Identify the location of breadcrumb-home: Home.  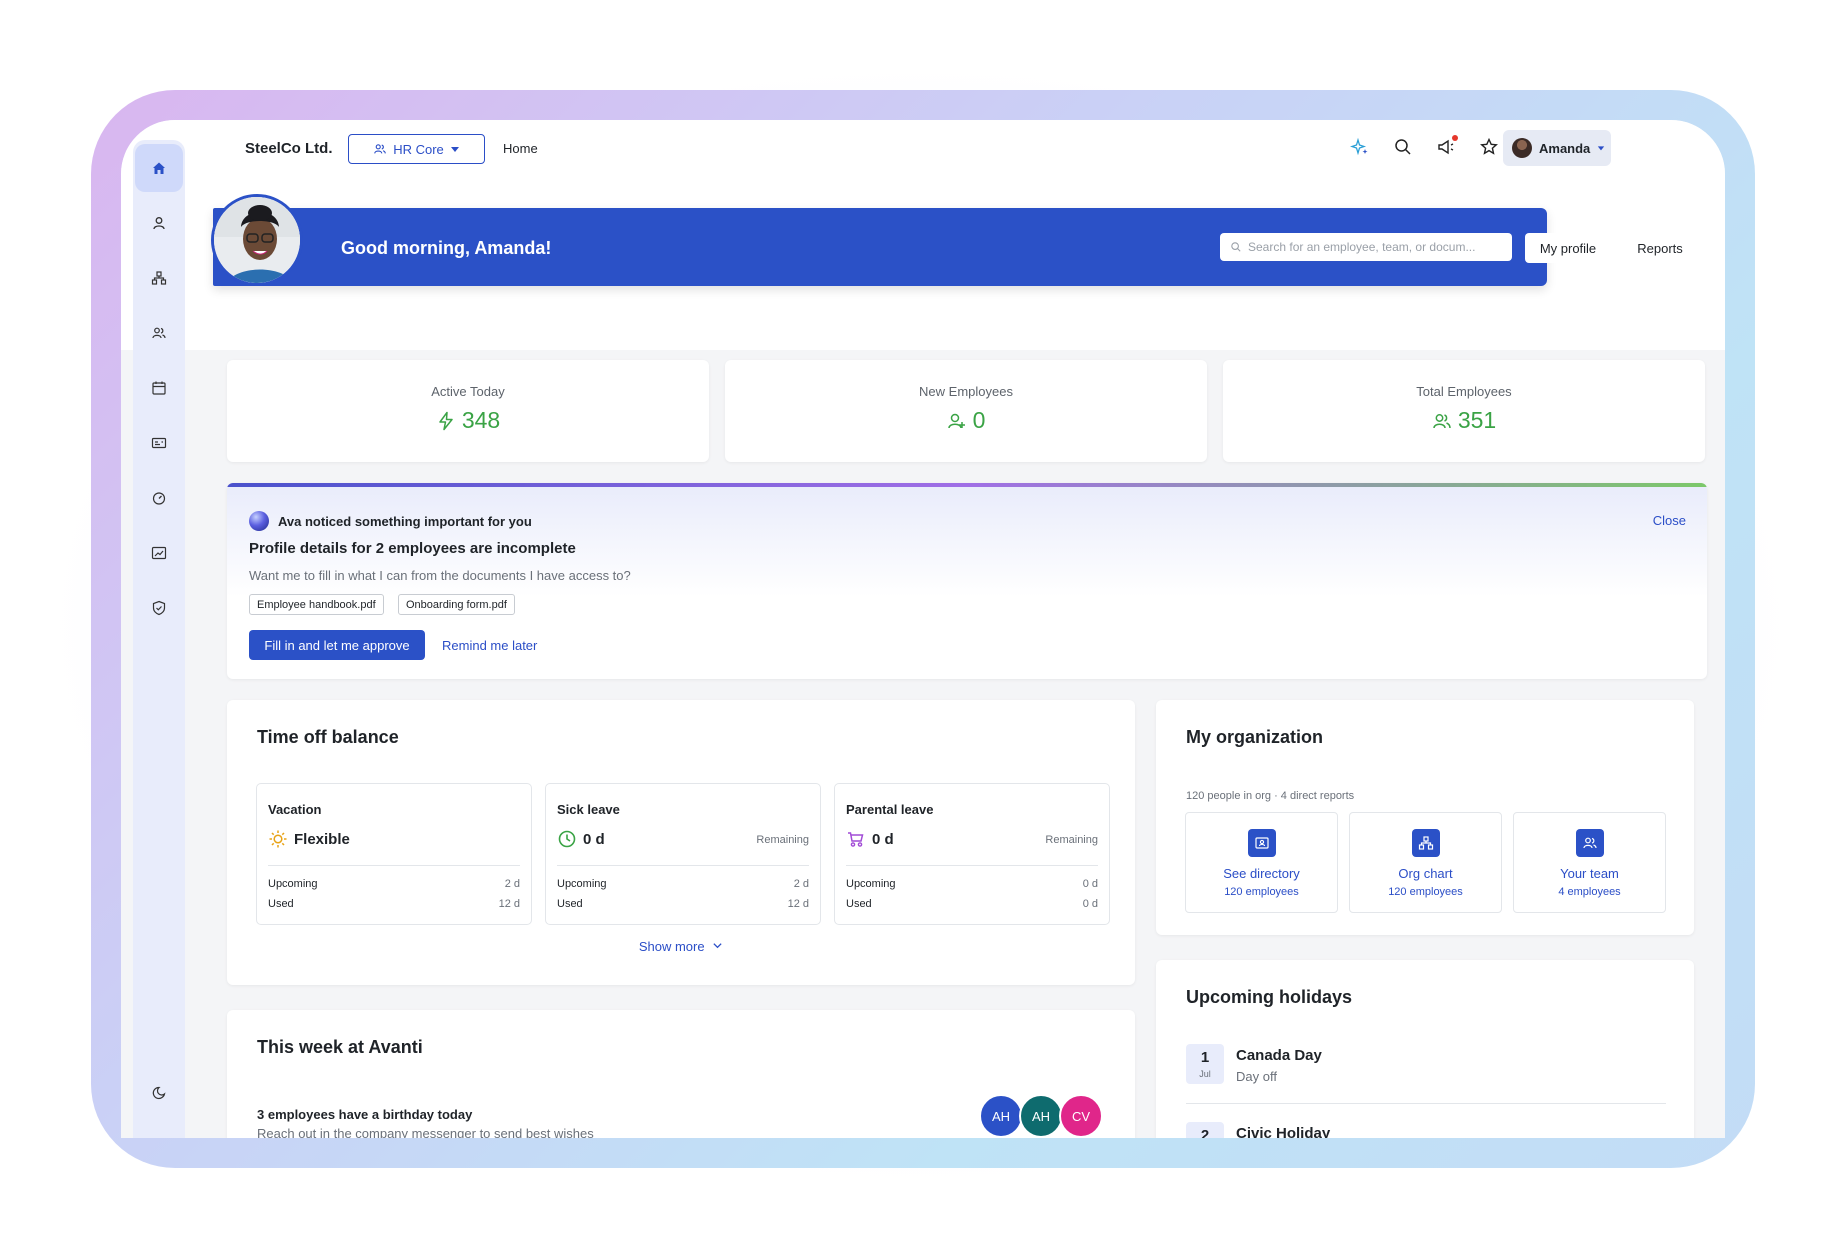
(520, 148).